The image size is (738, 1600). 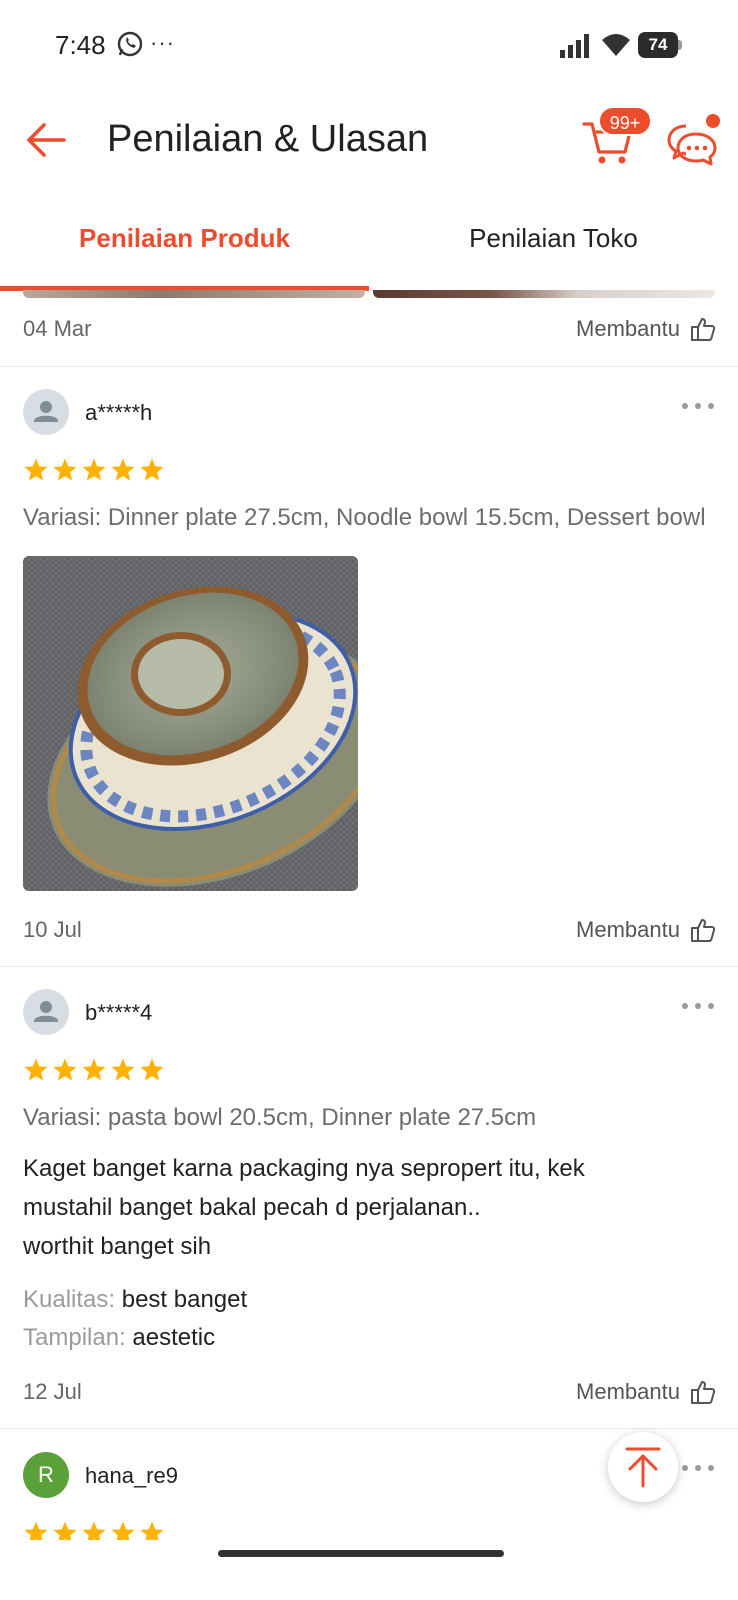 I want to click on attribute-label: Kualitas:, so click(x=69, y=1299).